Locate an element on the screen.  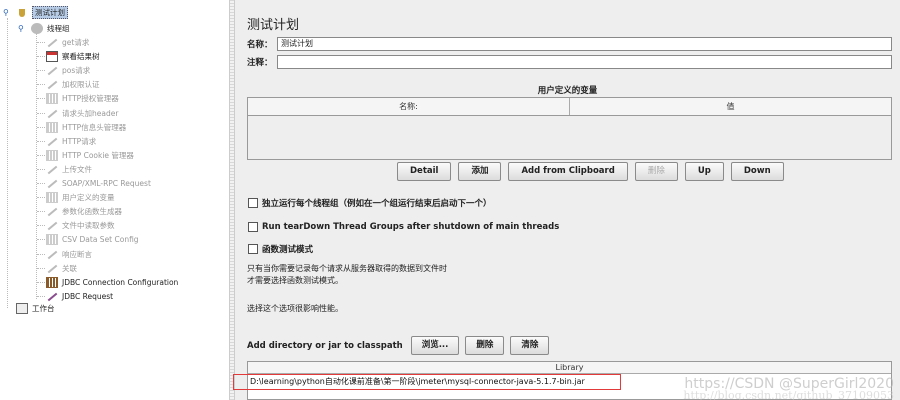
tree-node: 请求头加header is located at coordinates (82, 113).